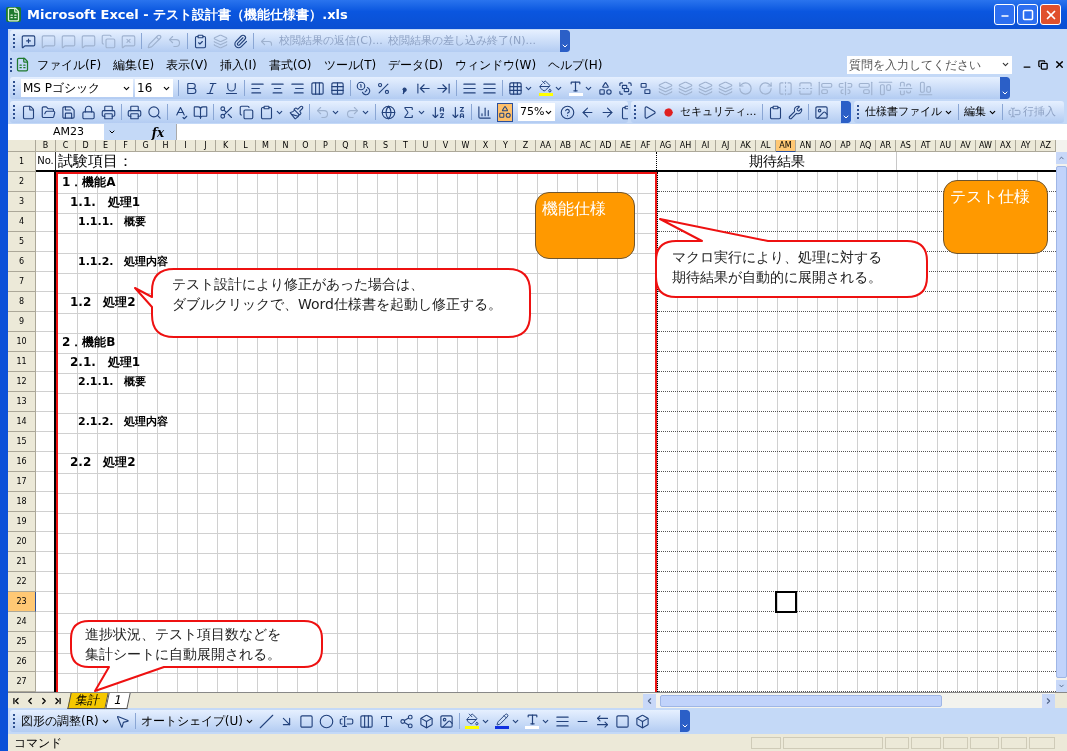 Image resolution: width=1067 pixels, height=751 pixels. Describe the element at coordinates (929, 64) in the screenshot. I see `help-search-field: 質問を入力してください` at that location.